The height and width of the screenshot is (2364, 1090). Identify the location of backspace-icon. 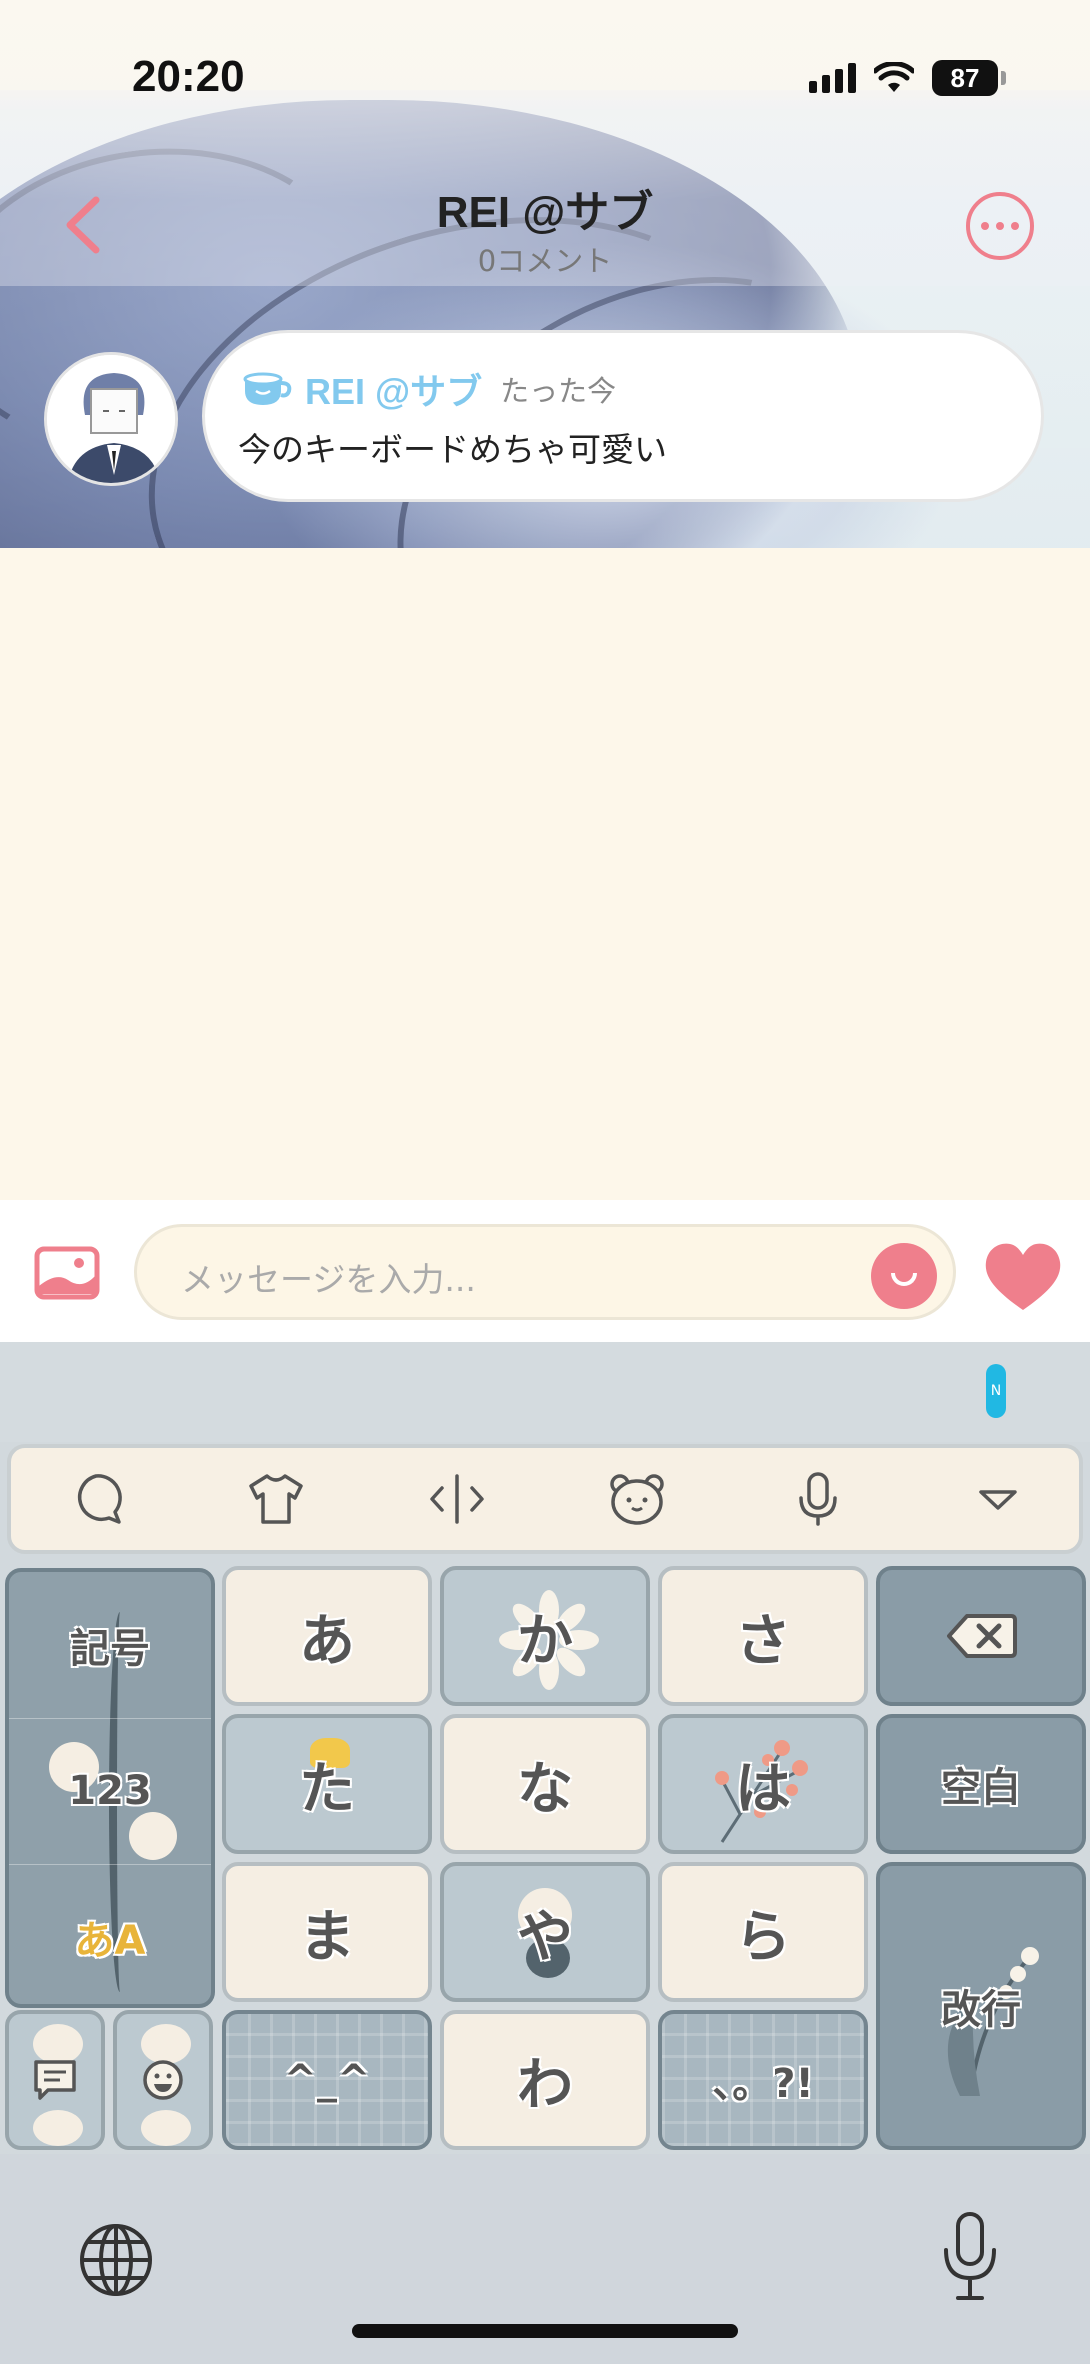
(982, 1636).